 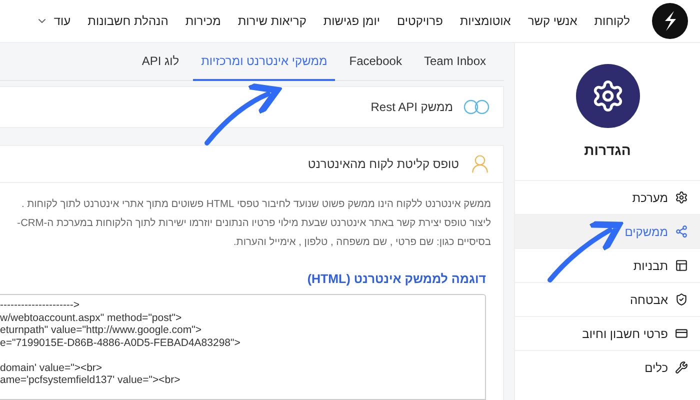 I want to click on tab: Facebook, so click(x=375, y=62).